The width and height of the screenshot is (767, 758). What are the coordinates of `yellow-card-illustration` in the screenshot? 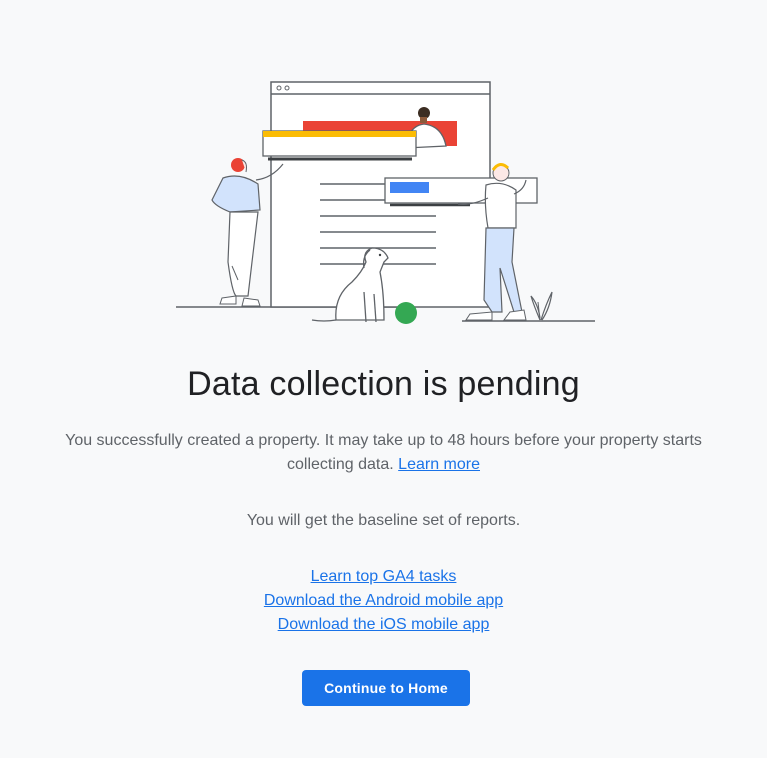 It's located at (339, 145).